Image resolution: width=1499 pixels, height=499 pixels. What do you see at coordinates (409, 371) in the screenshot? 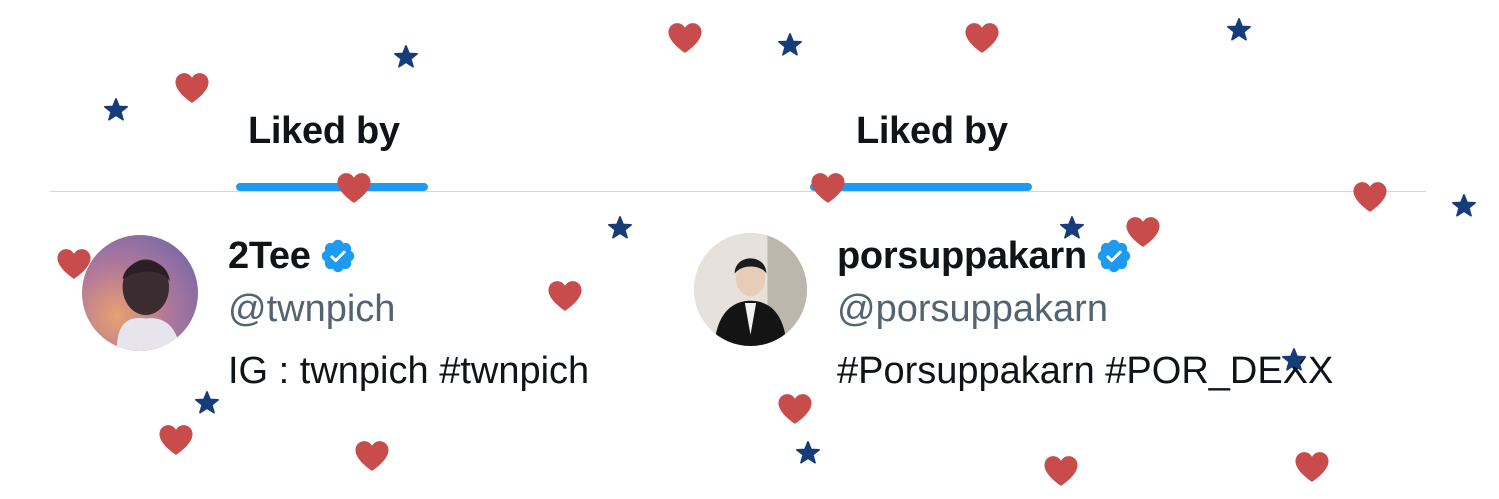
I see `user-bio: IG : twnpich #twnpich` at bounding box center [409, 371].